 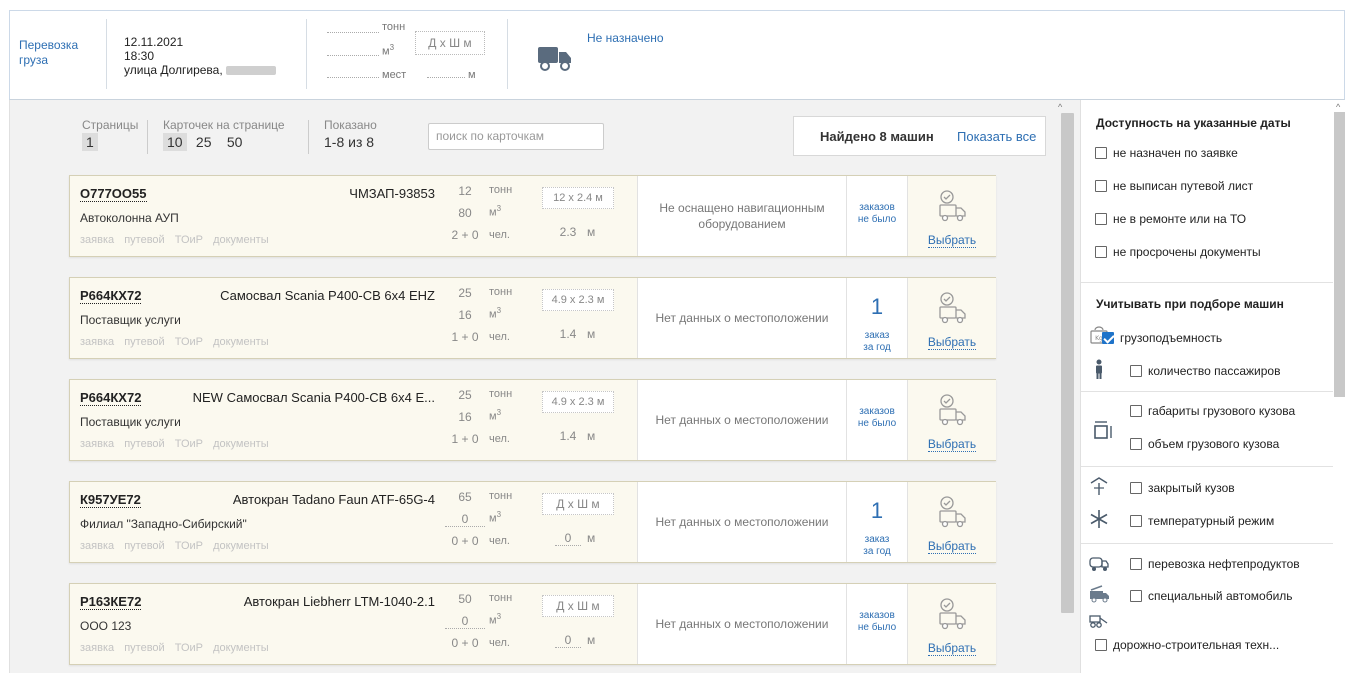 What do you see at coordinates (139, 56) in the screenshot?
I see `order-time: 18:30` at bounding box center [139, 56].